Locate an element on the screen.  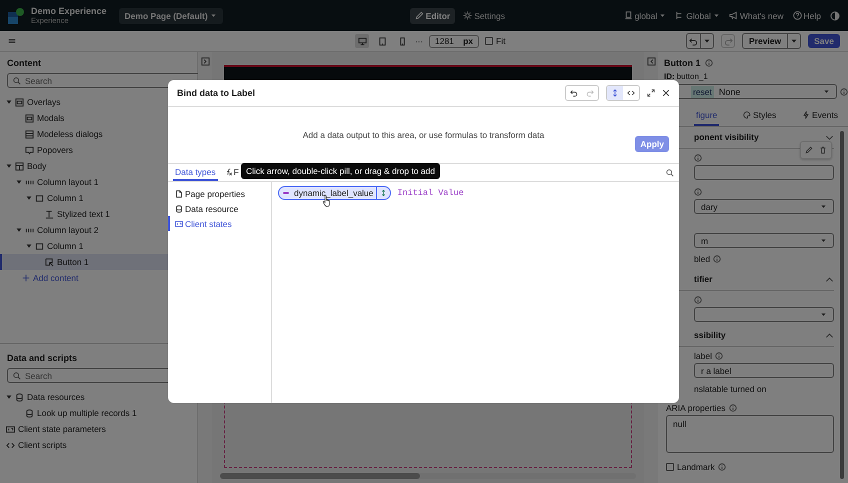
drop-hint: Add a data output to this area, or use formulas to transform data is located at coordinates (423, 135).